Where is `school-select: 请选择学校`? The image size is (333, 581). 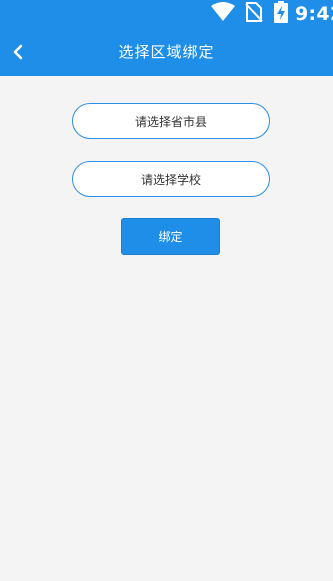
school-select: 请选择学校 is located at coordinates (171, 179).